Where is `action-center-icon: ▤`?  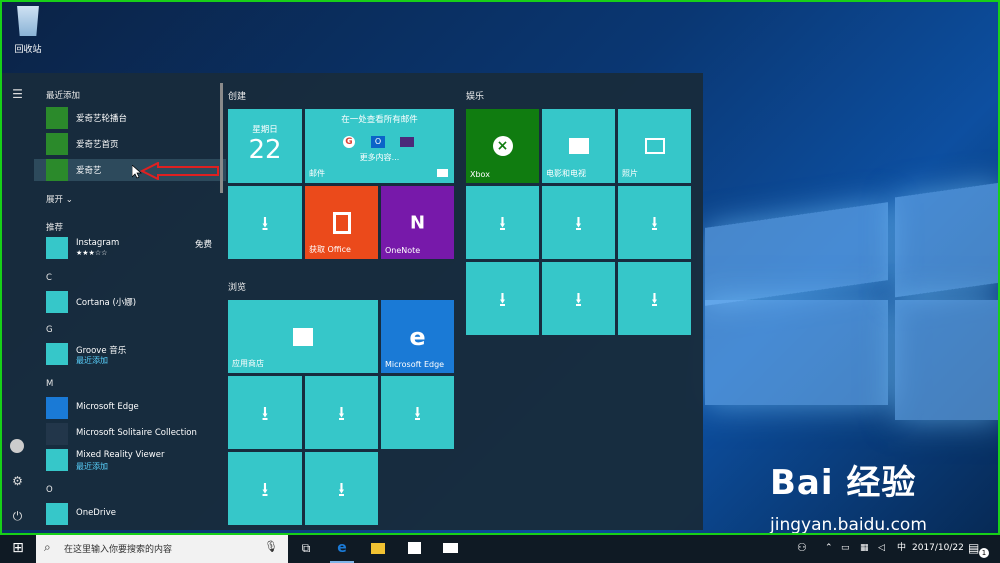 action-center-icon: ▤ is located at coordinates (973, 548).